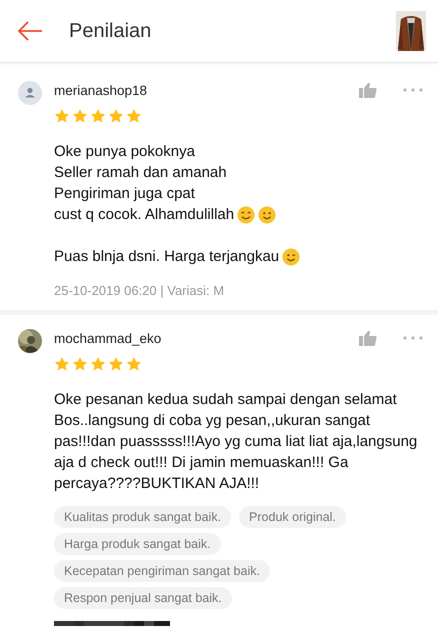 The width and height of the screenshot is (438, 640). I want to click on review-text: Pengiriman juga cpat, so click(124, 194).